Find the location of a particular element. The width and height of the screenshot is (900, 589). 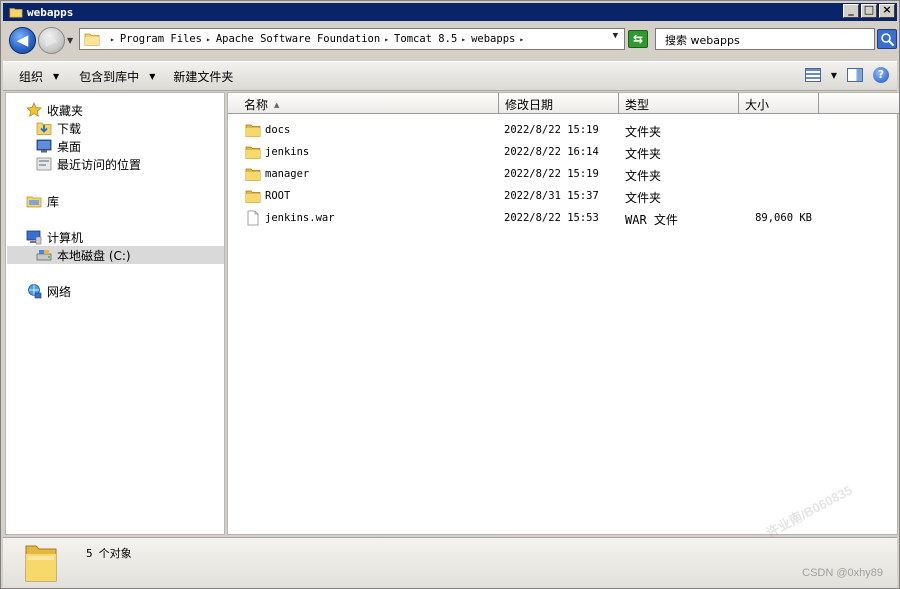

title-bar: webapps _ □ × is located at coordinates (450, 12).